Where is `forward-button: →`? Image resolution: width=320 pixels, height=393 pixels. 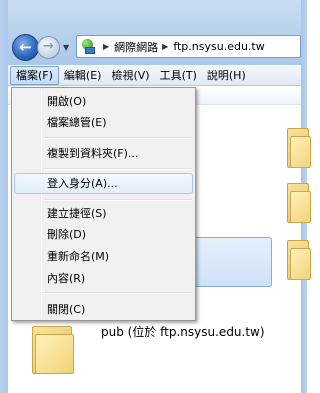
forward-button: → is located at coordinates (48, 47).